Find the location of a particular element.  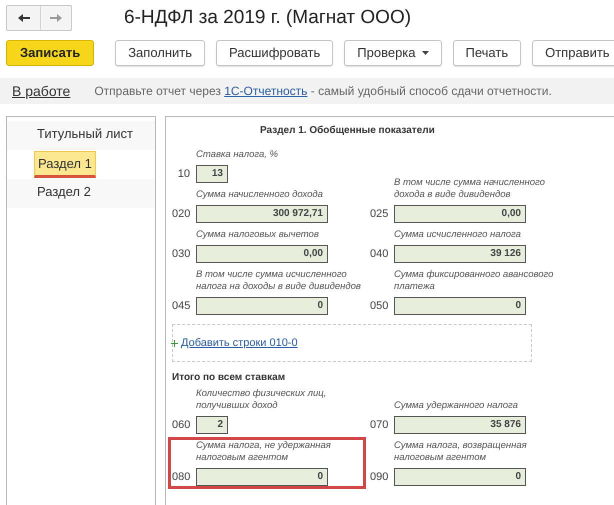

line-code: 045 is located at coordinates (182, 306).